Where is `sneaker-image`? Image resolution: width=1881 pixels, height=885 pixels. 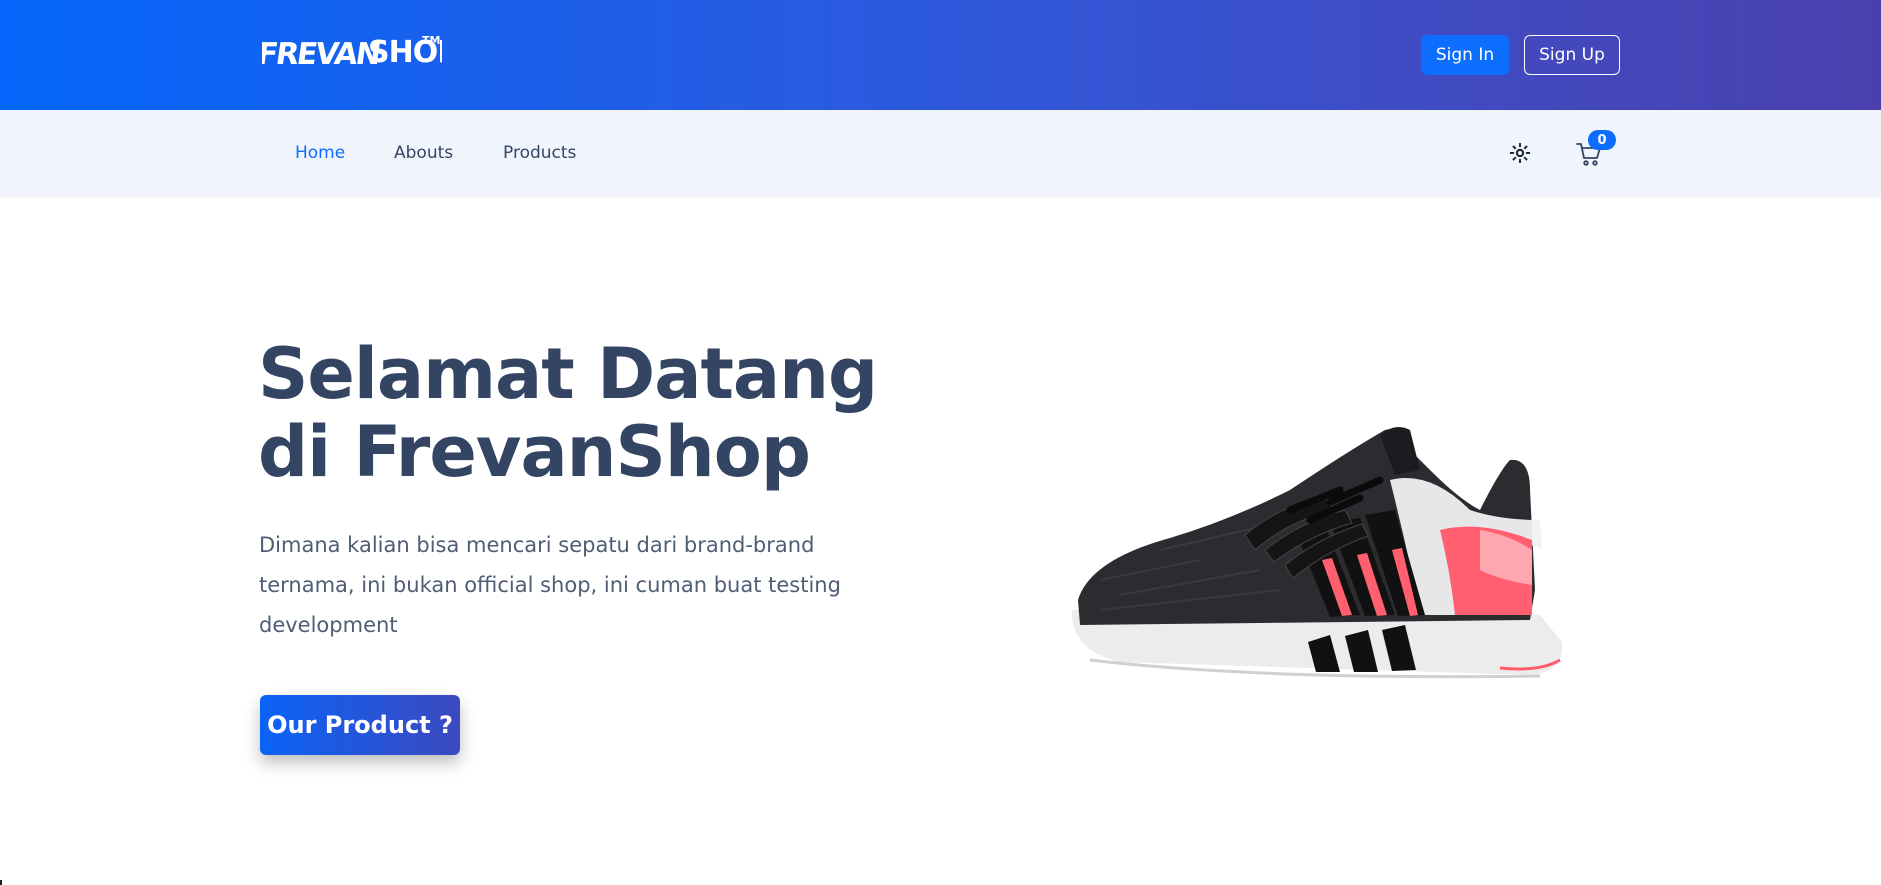 sneaker-image is located at coordinates (1317, 552).